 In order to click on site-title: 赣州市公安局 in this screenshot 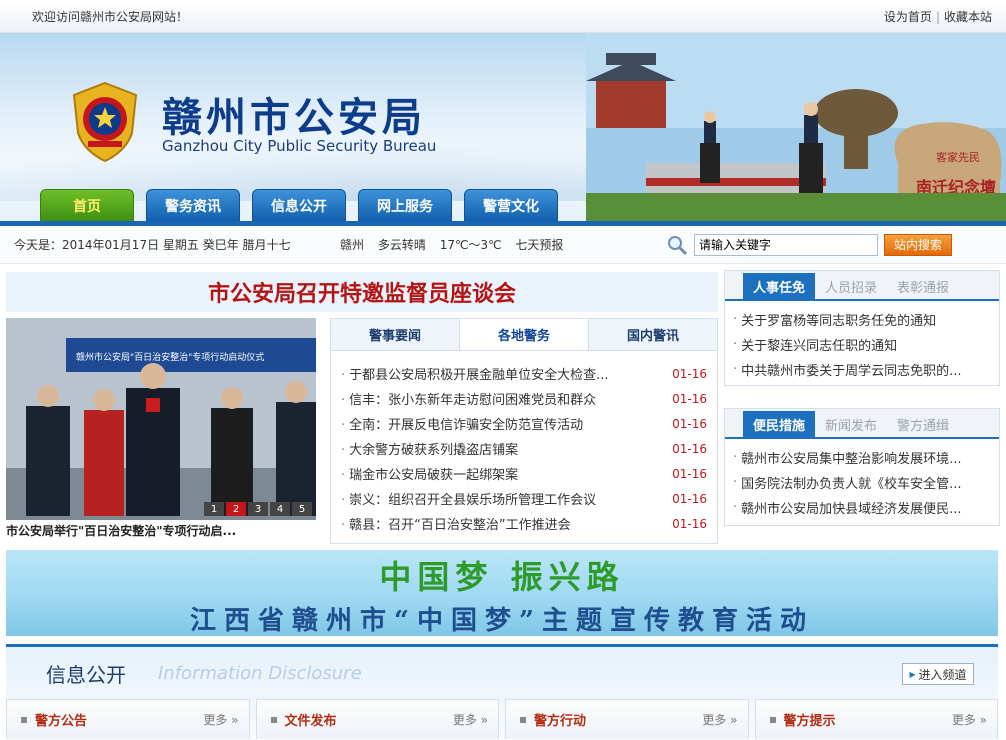, I will do `click(294, 117)`.